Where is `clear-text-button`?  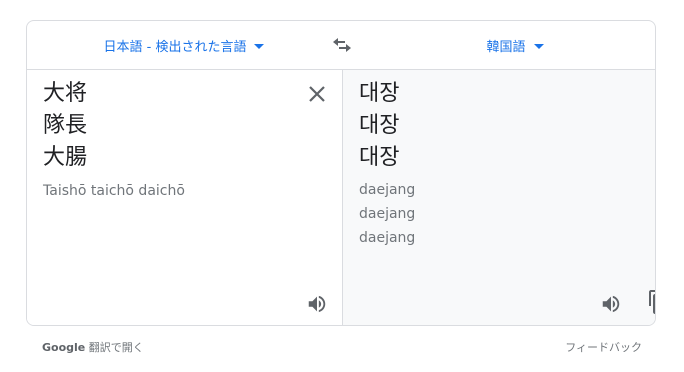 clear-text-button is located at coordinates (317, 94).